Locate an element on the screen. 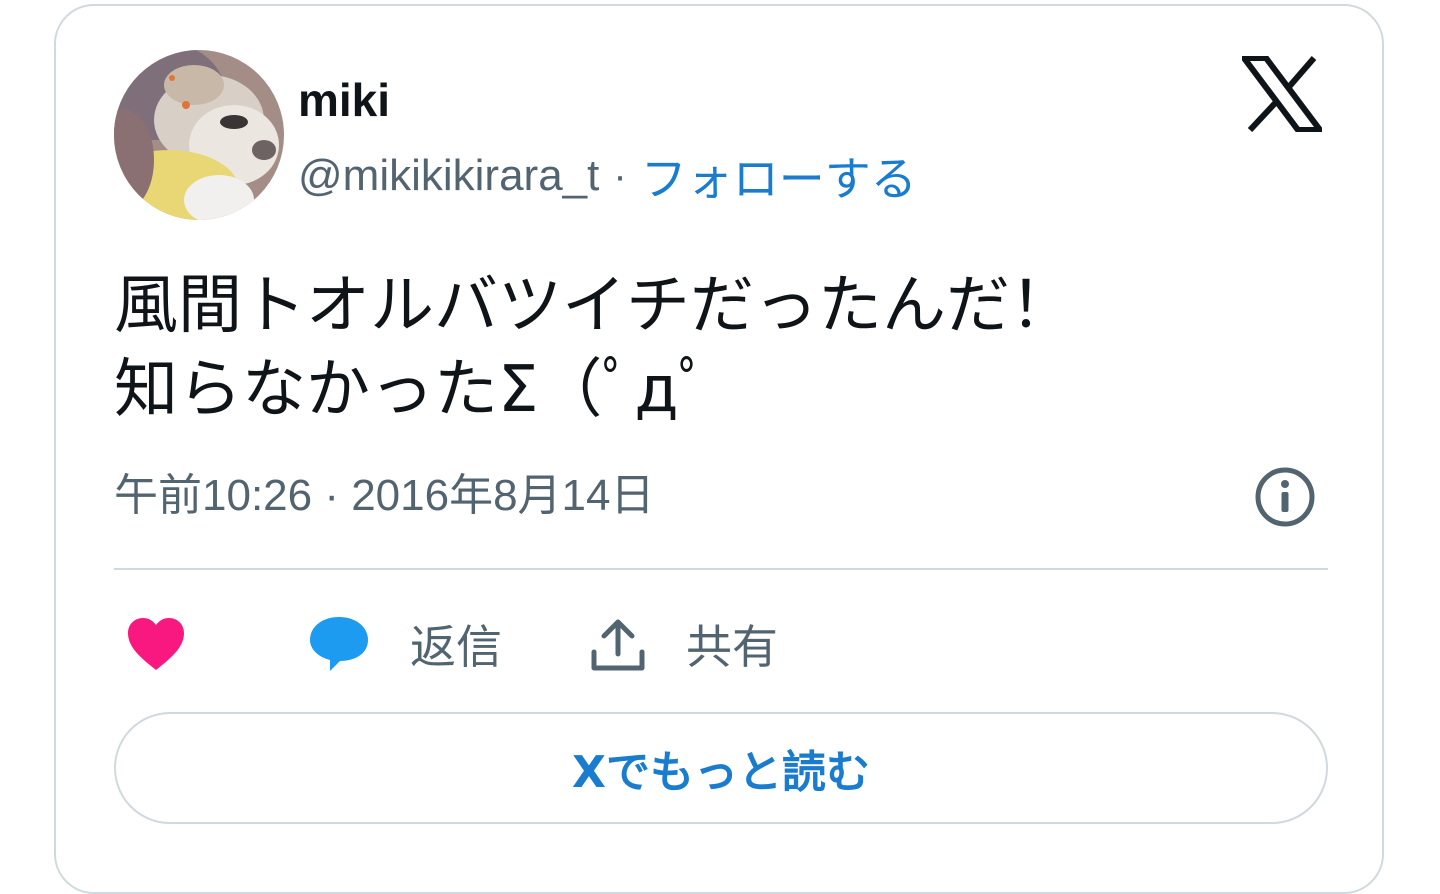  tweet-timestamp: 午前10:26 · 2016年8月14日 is located at coordinates (384, 496).